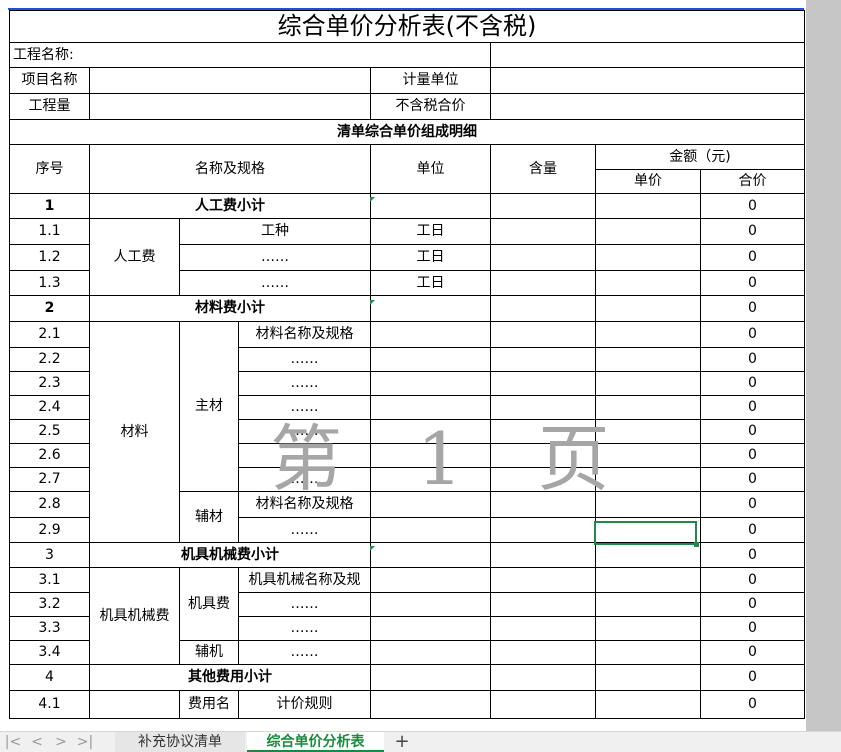 This screenshot has height=752, width=841. Describe the element at coordinates (49, 383) in the screenshot. I see `row-no: 2.3` at that location.